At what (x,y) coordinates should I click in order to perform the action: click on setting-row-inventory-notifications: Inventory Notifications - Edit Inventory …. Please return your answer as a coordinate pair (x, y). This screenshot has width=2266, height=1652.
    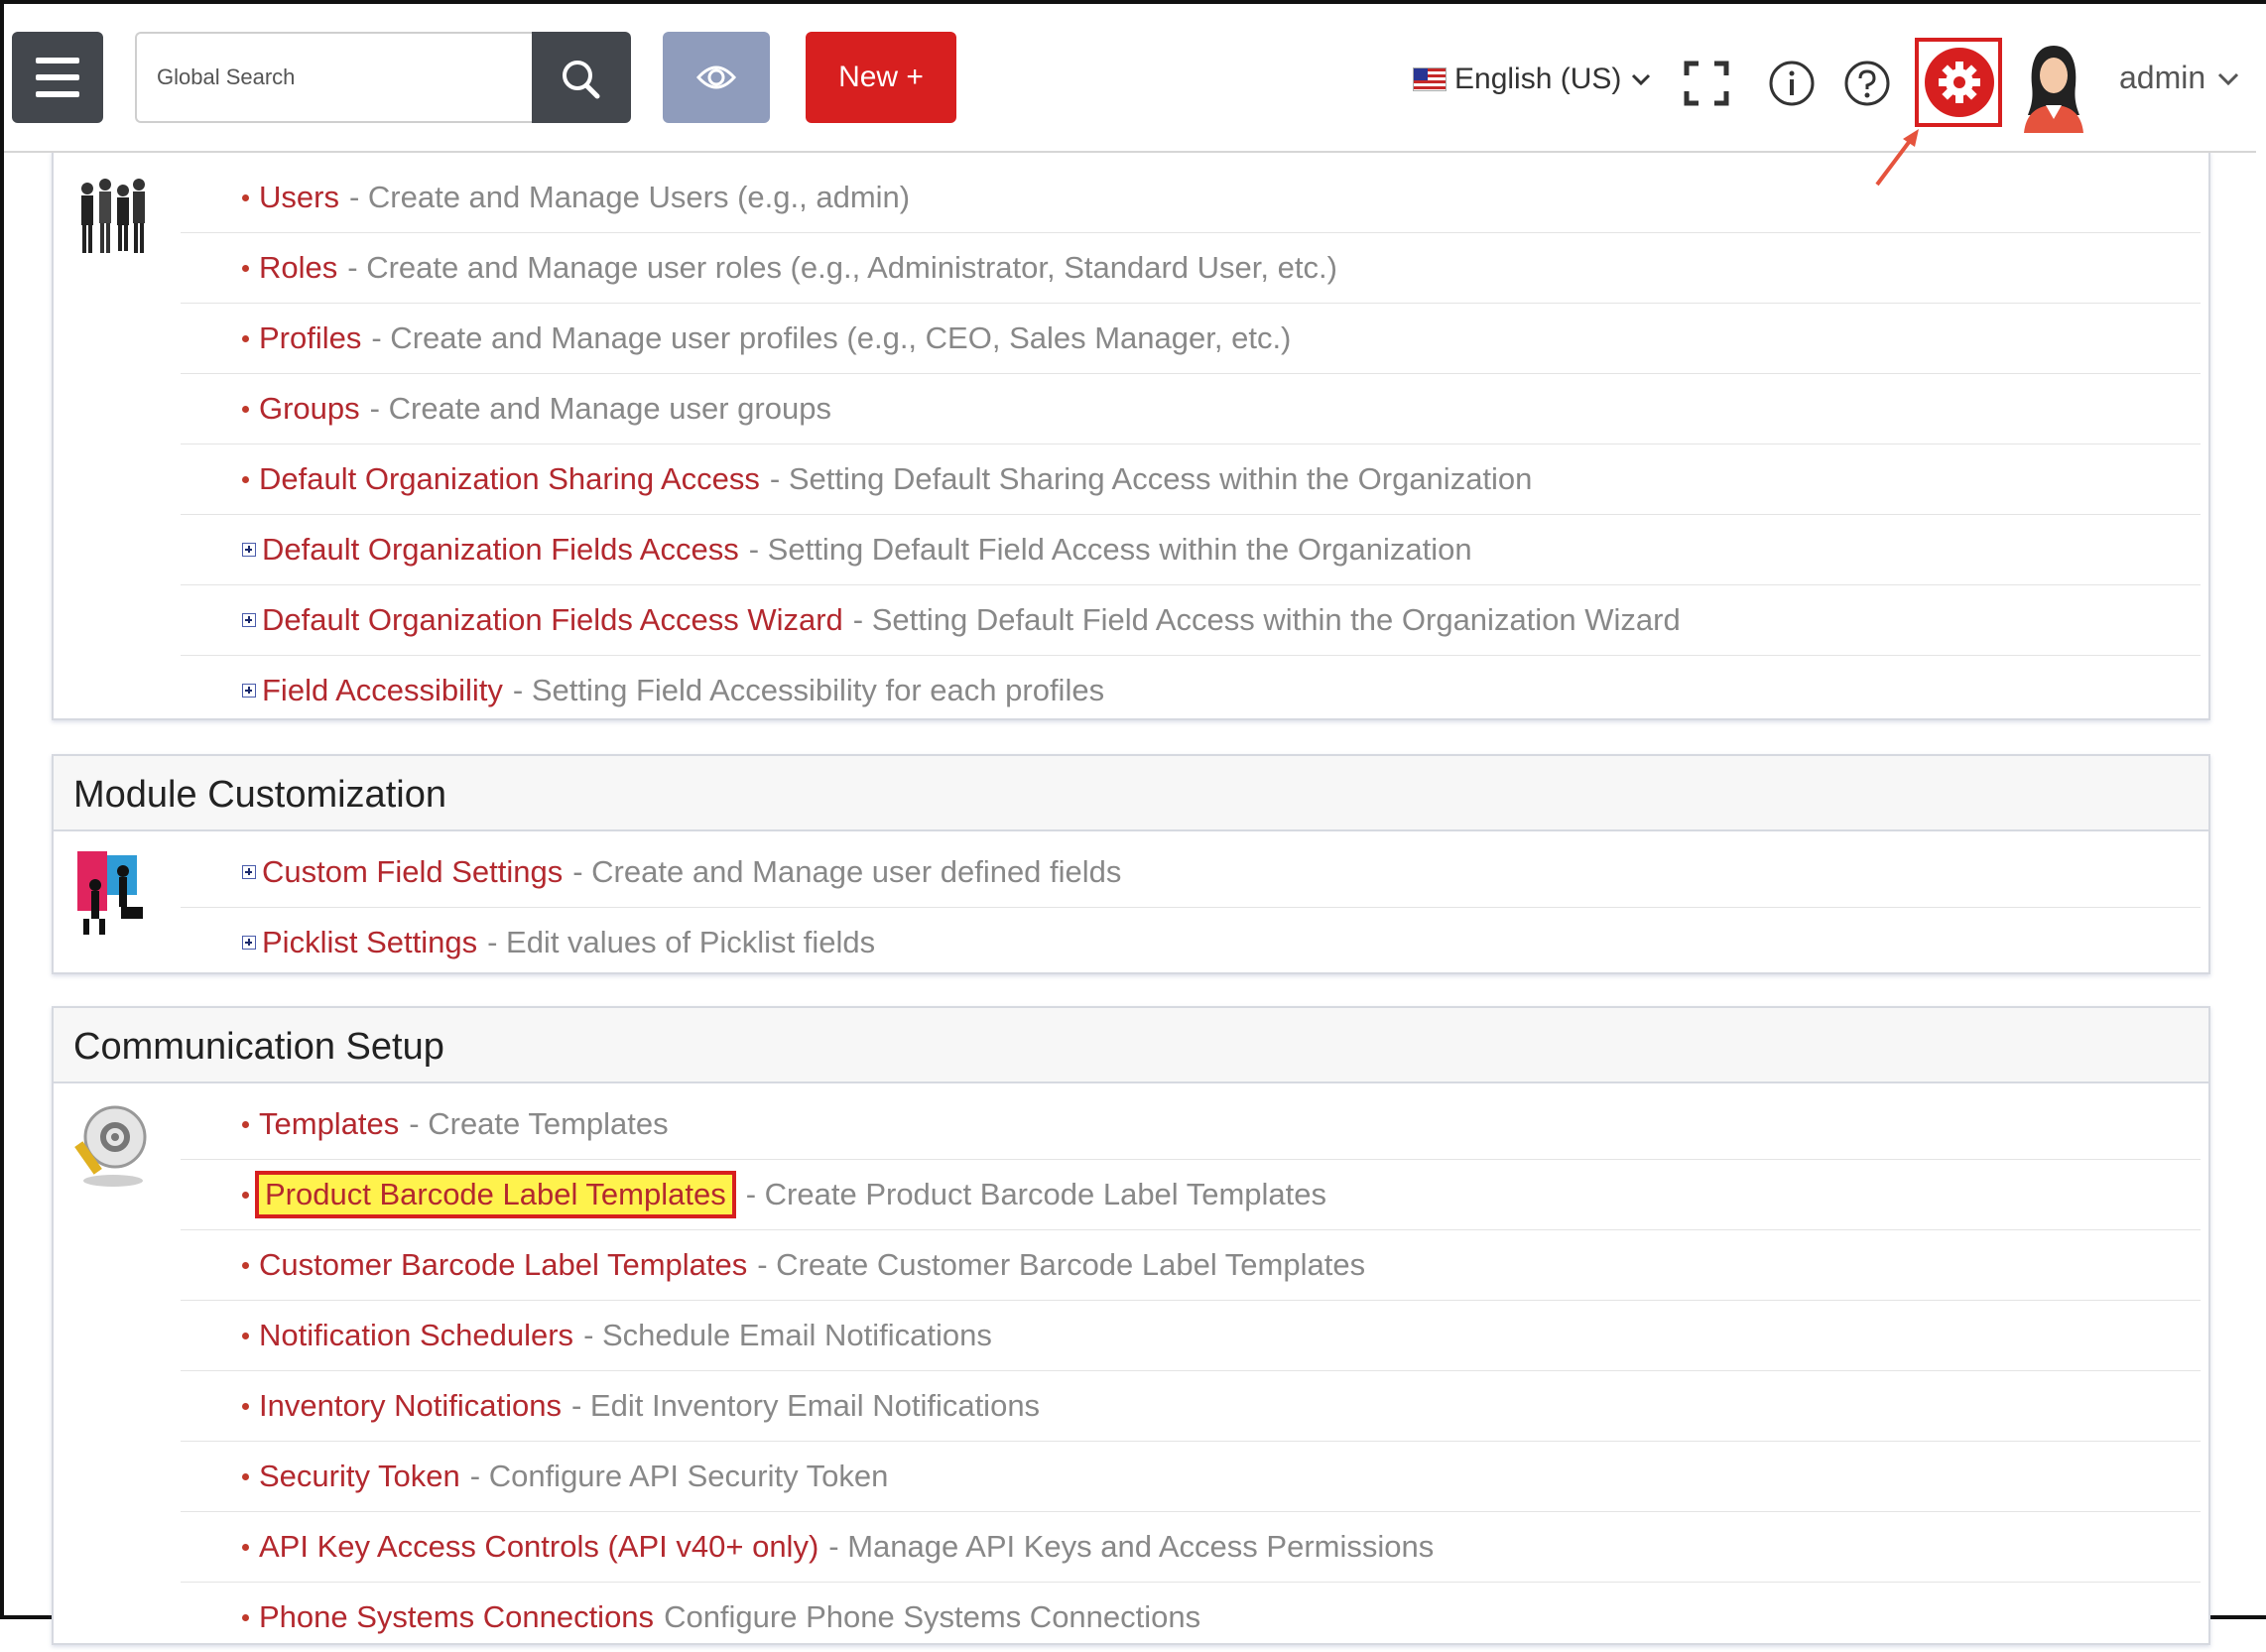
    Looking at the image, I should click on (1191, 1406).